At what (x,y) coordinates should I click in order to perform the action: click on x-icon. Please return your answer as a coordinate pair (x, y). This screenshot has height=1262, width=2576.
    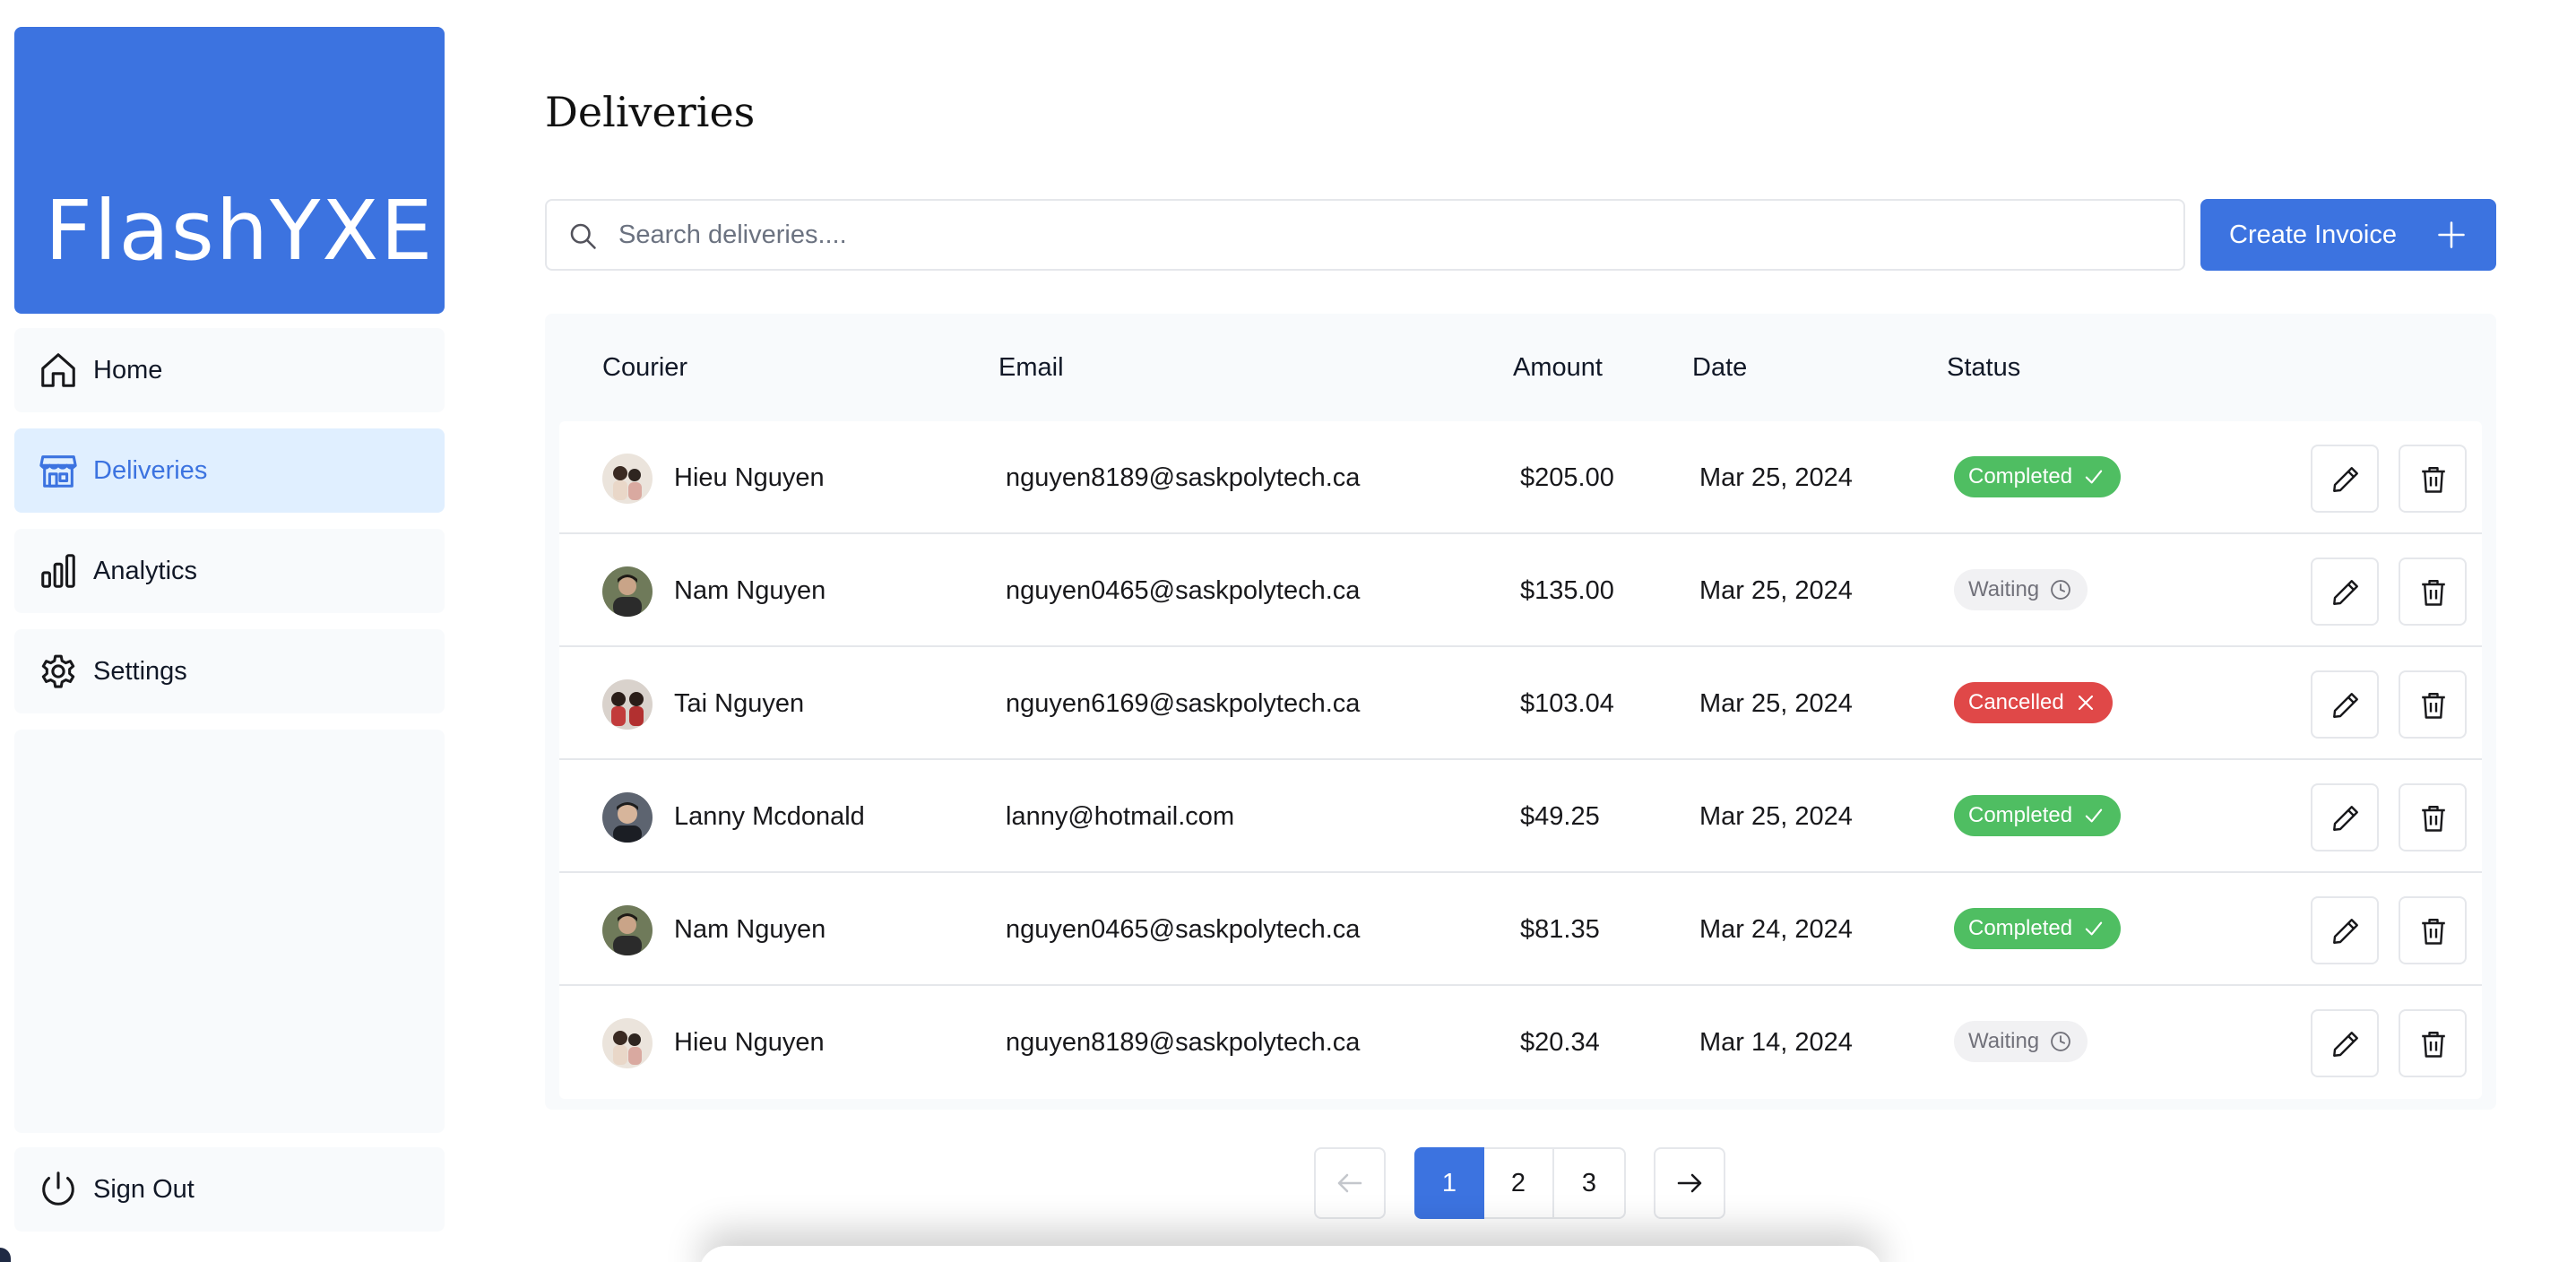
    Looking at the image, I should click on (2085, 703).